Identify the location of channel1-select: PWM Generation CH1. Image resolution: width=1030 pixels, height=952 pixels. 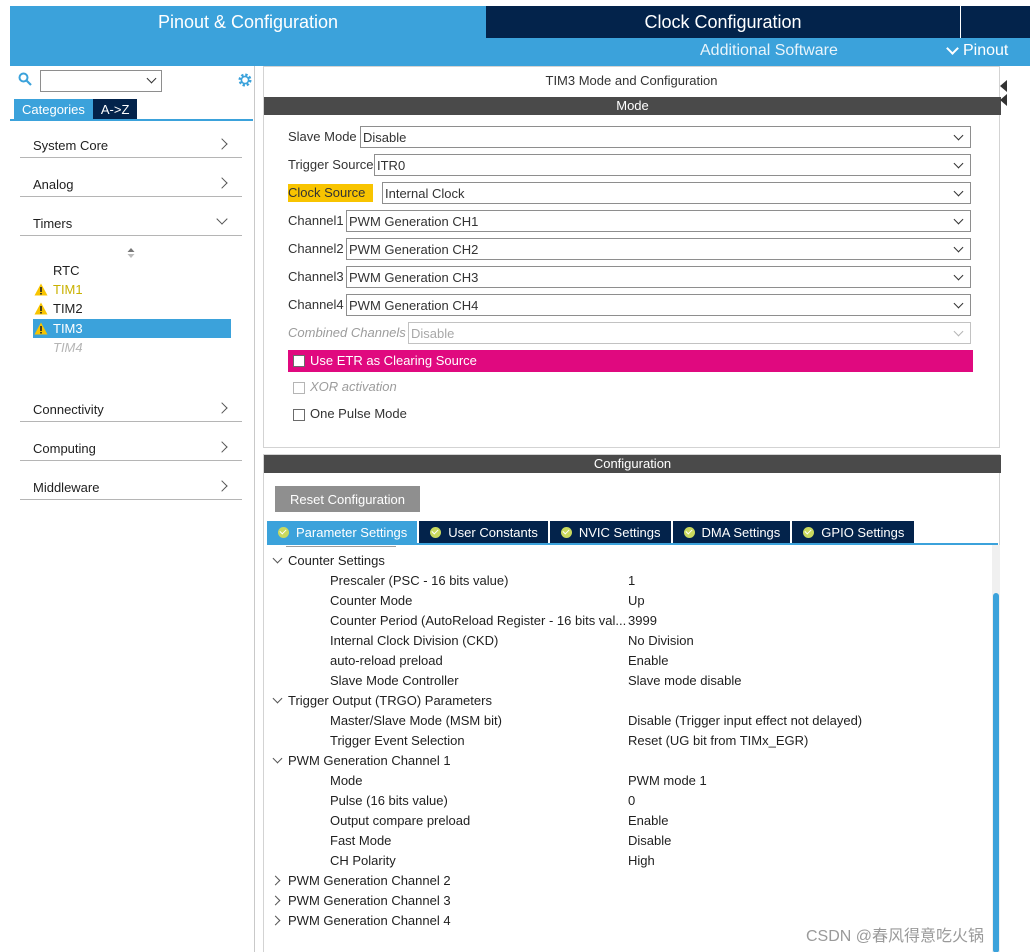
(658, 221).